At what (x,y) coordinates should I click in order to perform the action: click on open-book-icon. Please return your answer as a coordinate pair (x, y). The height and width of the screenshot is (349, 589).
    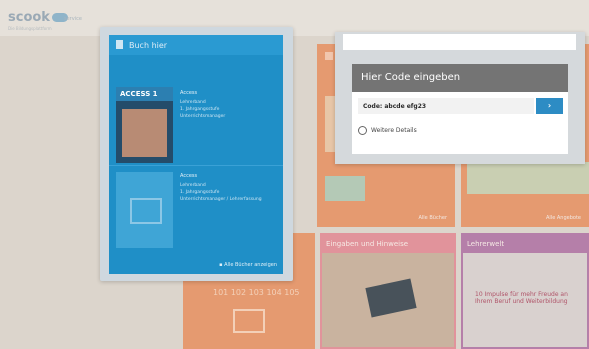
    Looking at the image, I should click on (146, 211).